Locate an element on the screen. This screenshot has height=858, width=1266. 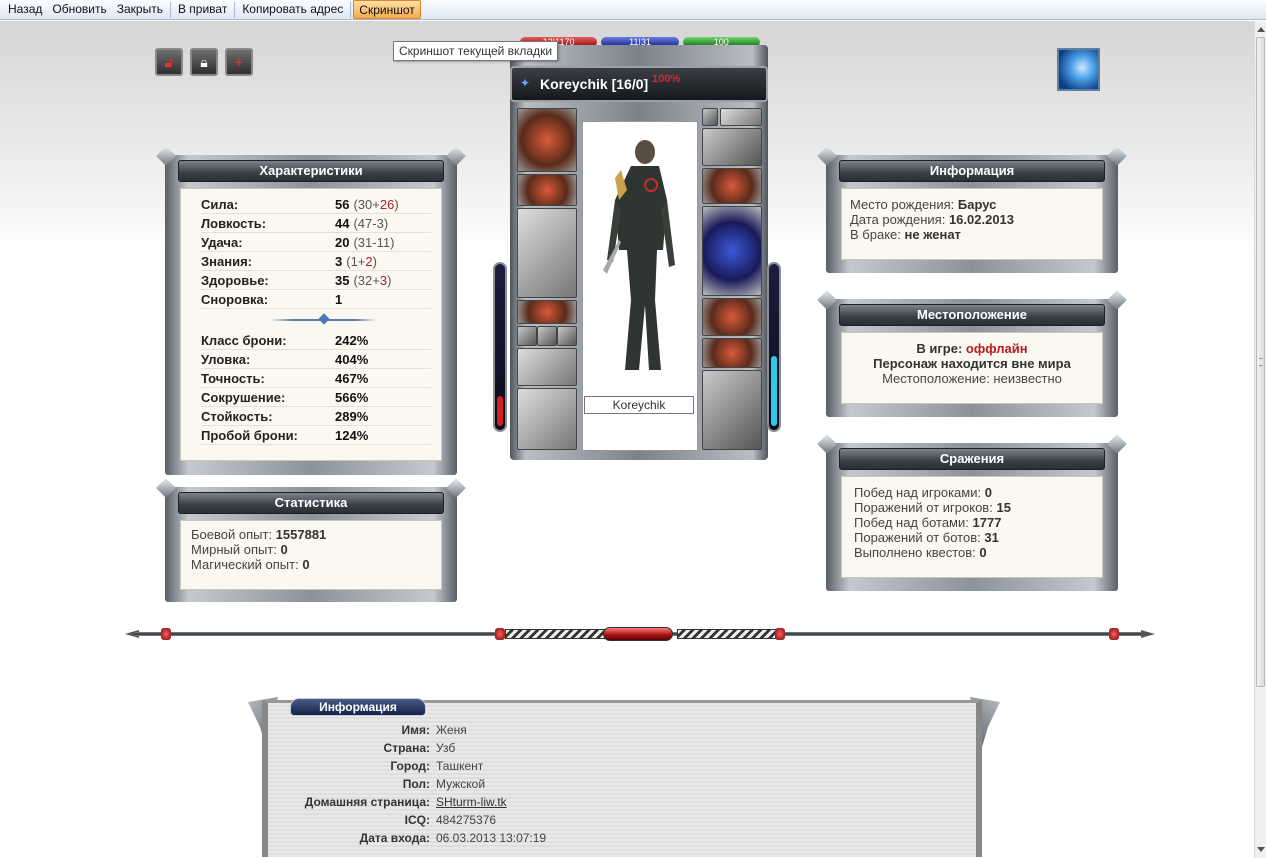
personal-row: Страна: Узб is located at coordinates (419, 748).